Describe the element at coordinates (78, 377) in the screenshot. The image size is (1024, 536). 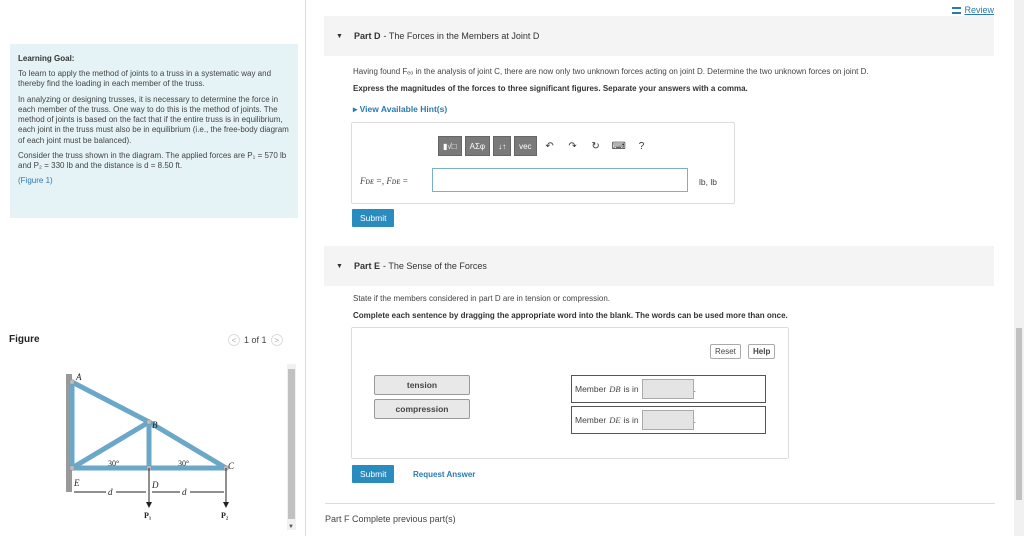
I see `joint-label-a: A` at that location.